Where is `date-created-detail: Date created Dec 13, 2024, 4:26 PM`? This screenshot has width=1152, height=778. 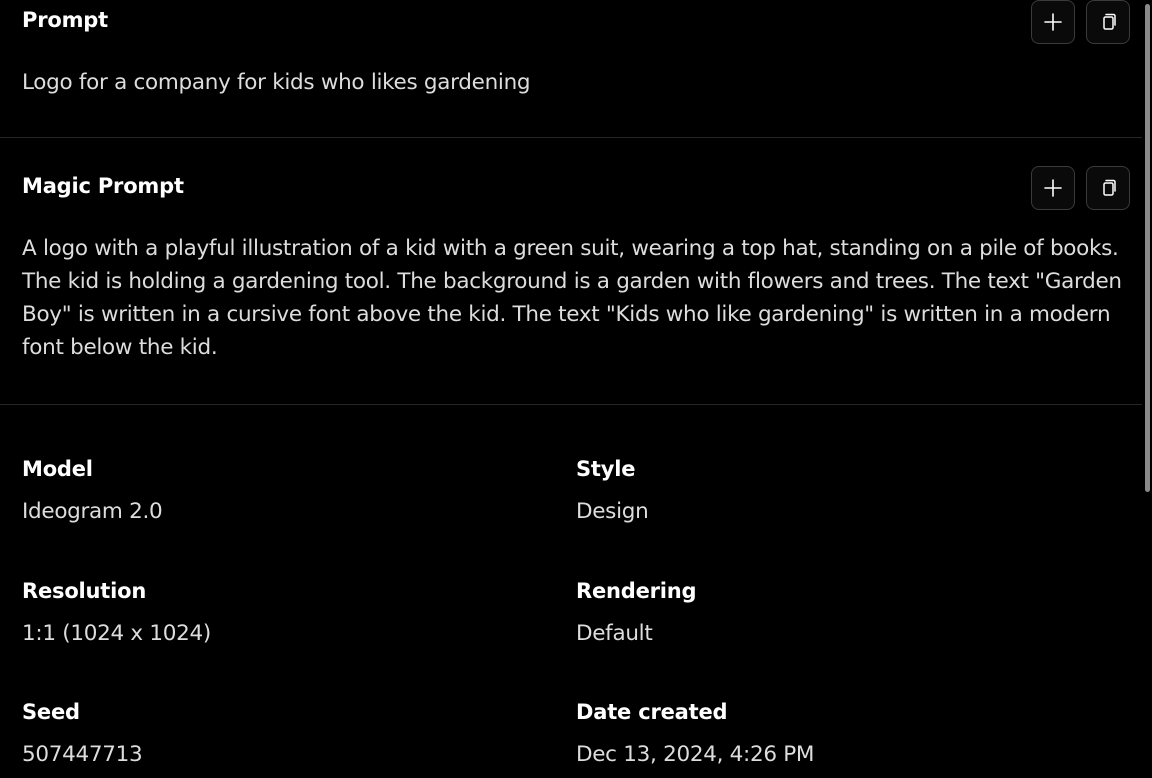 date-created-detail: Date created Dec 13, 2024, 4:26 PM is located at coordinates (695, 733).